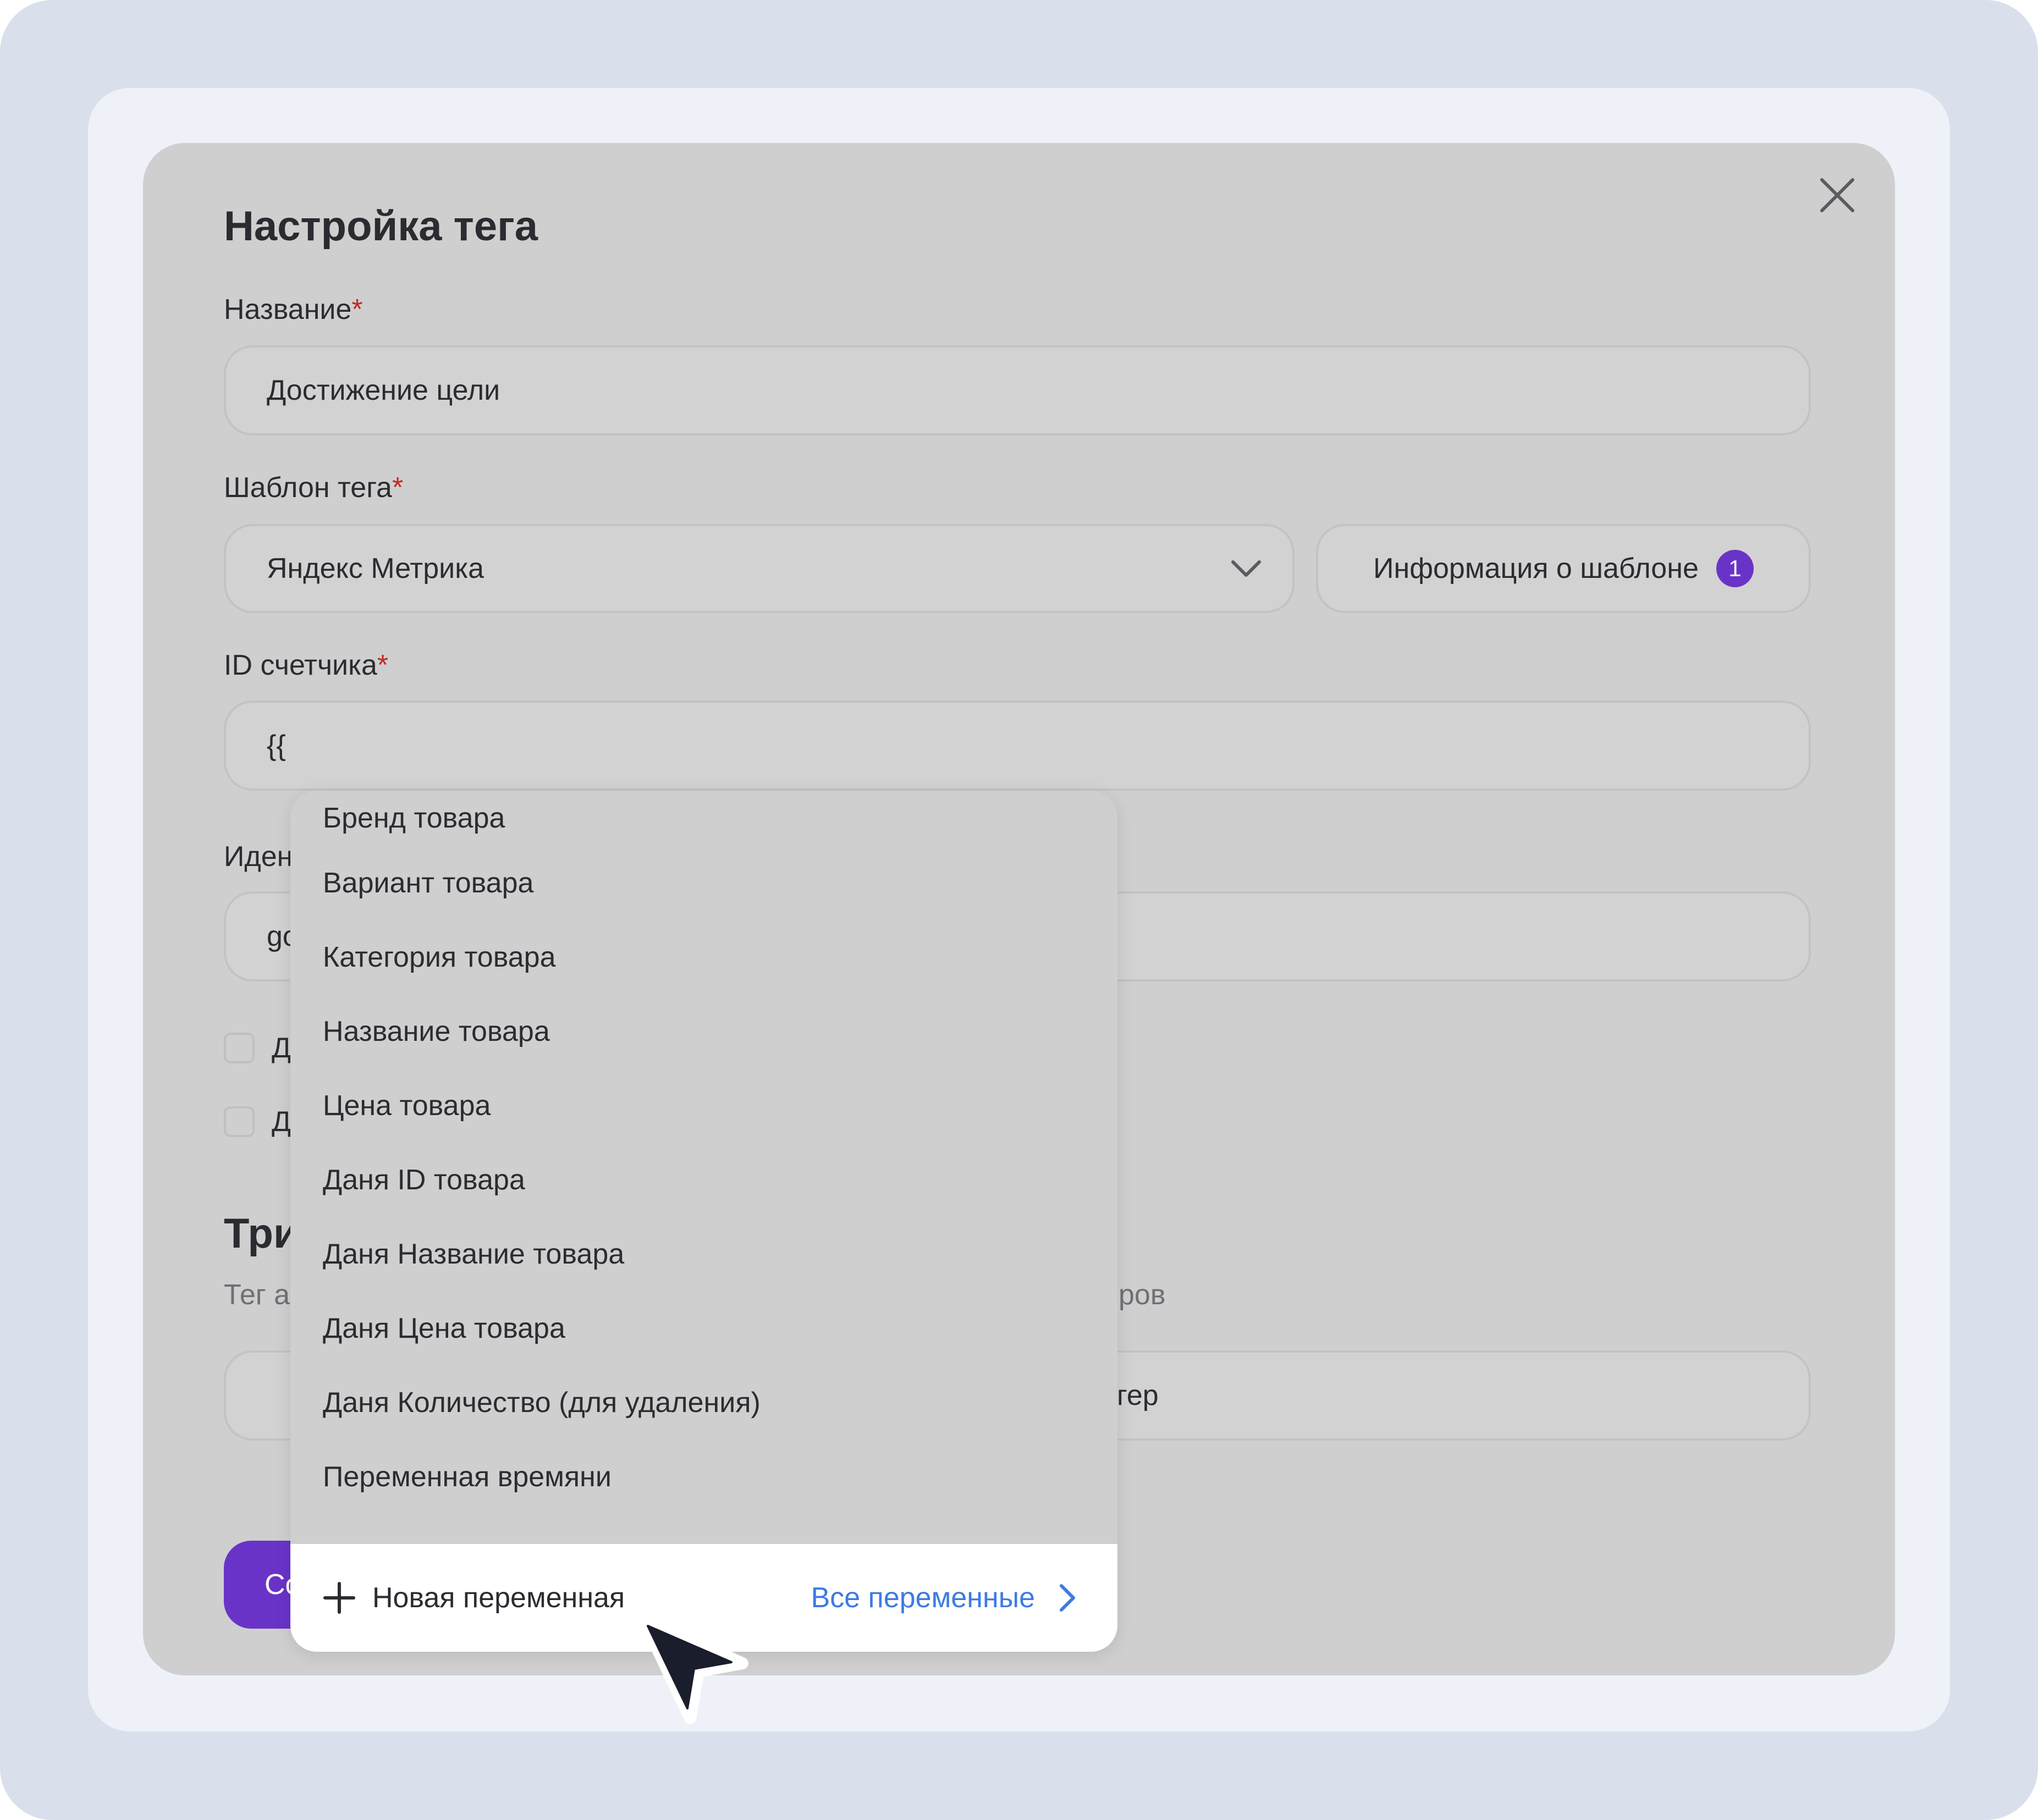  I want to click on list-item: Цена товара, so click(703, 1105).